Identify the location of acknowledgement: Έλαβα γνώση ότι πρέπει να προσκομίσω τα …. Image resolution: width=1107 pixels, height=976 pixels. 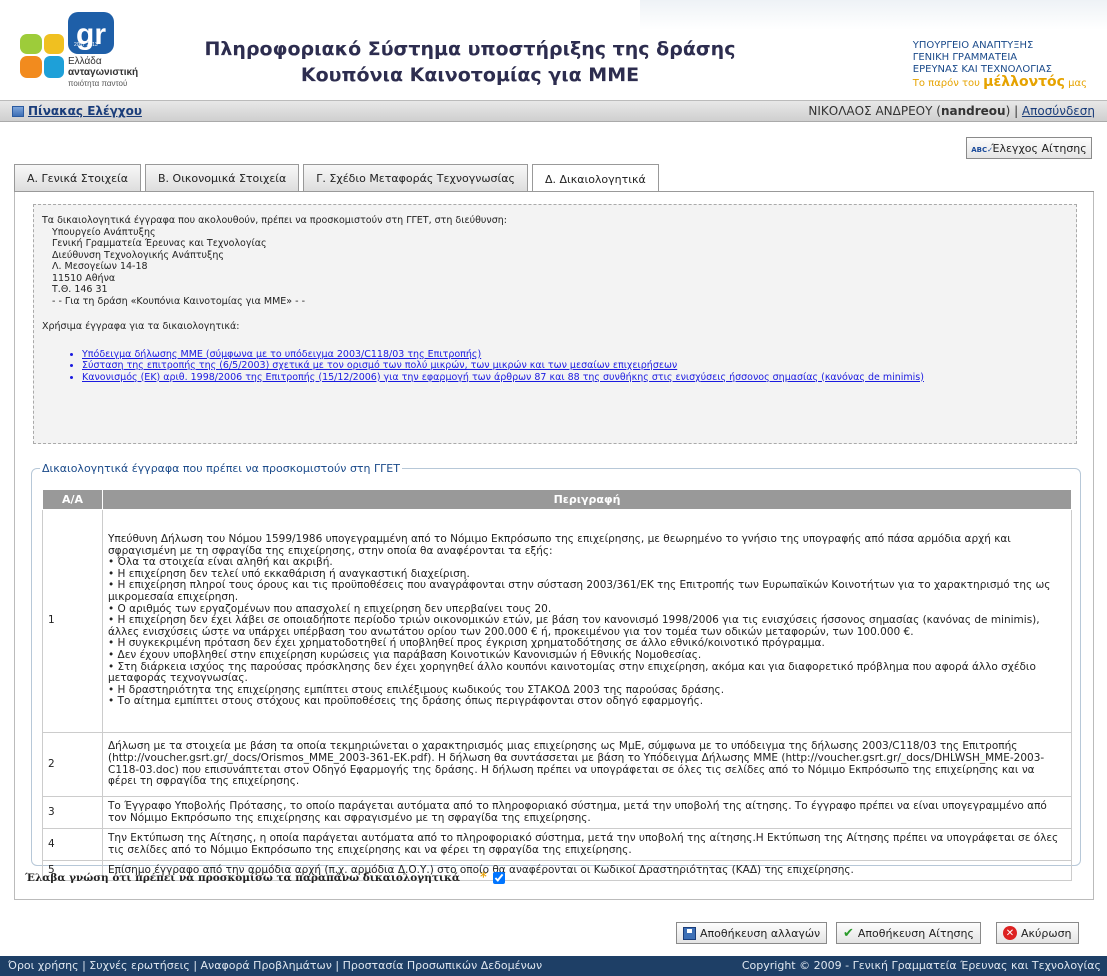
(265, 877).